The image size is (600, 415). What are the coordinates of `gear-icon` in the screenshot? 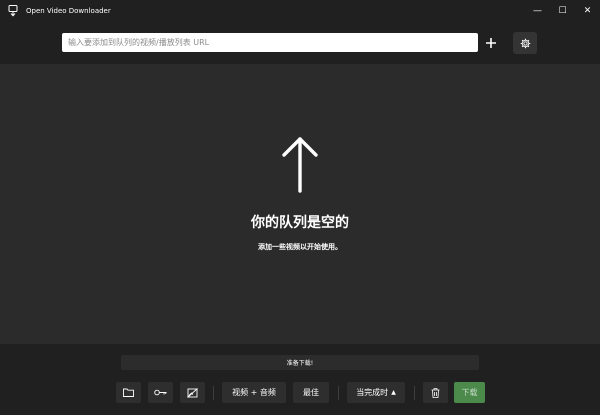 It's located at (525, 43).